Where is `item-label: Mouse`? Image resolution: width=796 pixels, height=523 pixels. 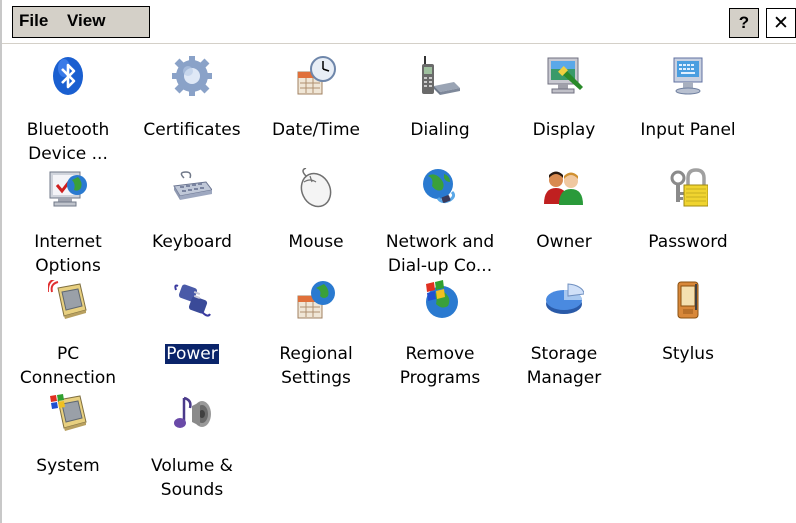
item-label: Mouse is located at coordinates (316, 242).